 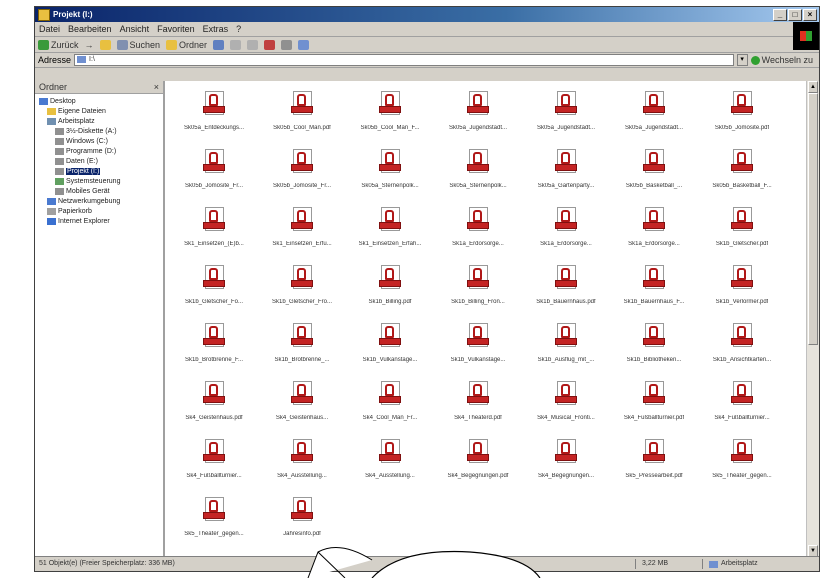 I want to click on vertical-scrollbar: ▲ ▼, so click(x=812, y=319).